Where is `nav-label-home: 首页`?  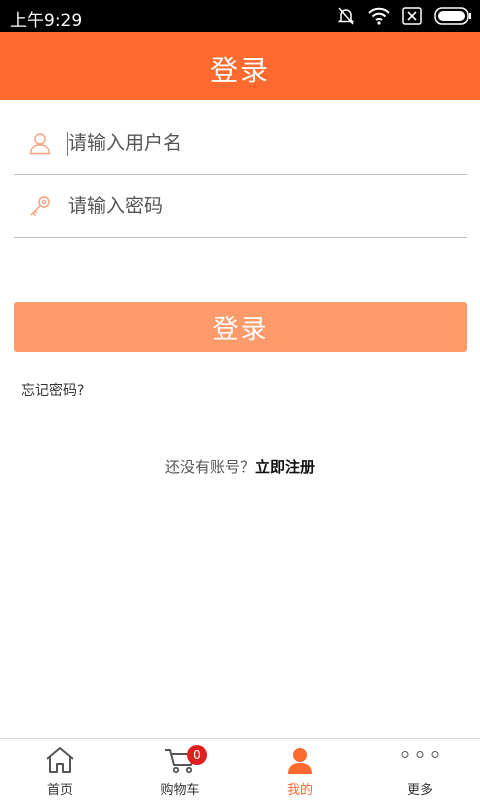
nav-label-home: 首页 is located at coordinates (59, 790).